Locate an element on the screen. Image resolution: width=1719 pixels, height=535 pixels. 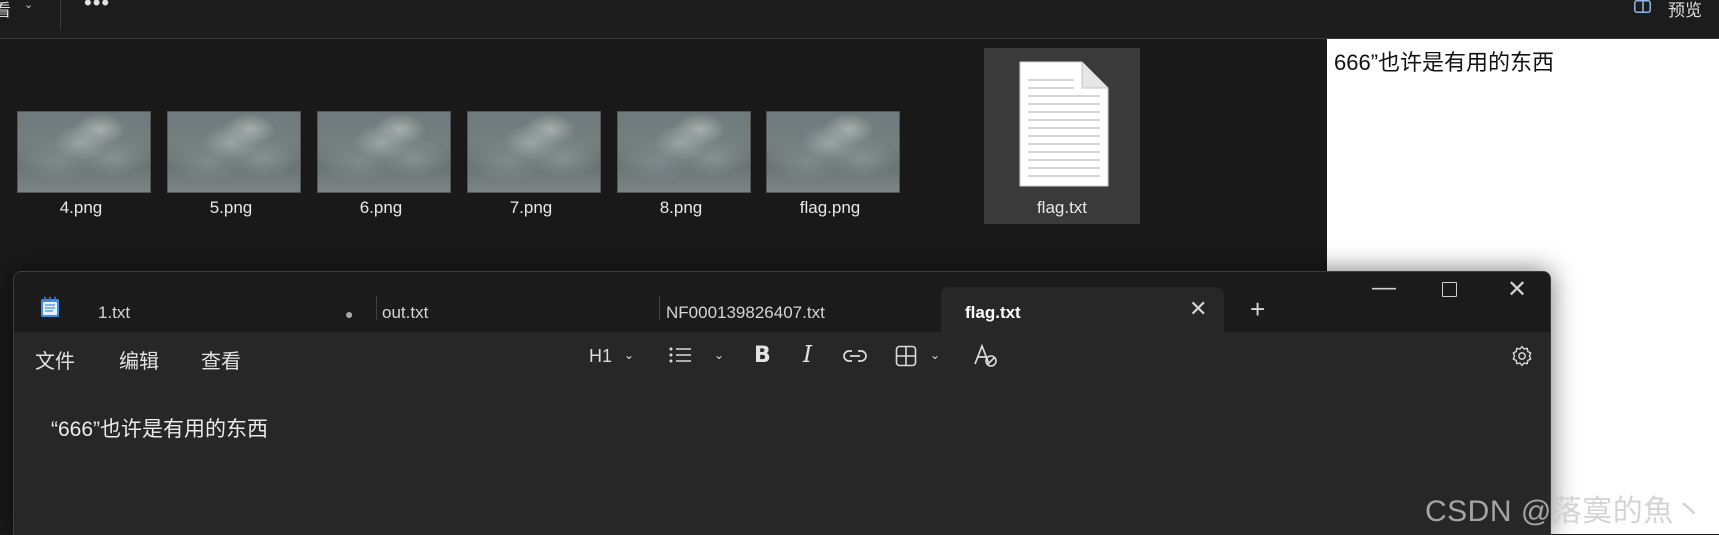
tab-1-txt: 1.txt ● is located at coordinates (233, 309).